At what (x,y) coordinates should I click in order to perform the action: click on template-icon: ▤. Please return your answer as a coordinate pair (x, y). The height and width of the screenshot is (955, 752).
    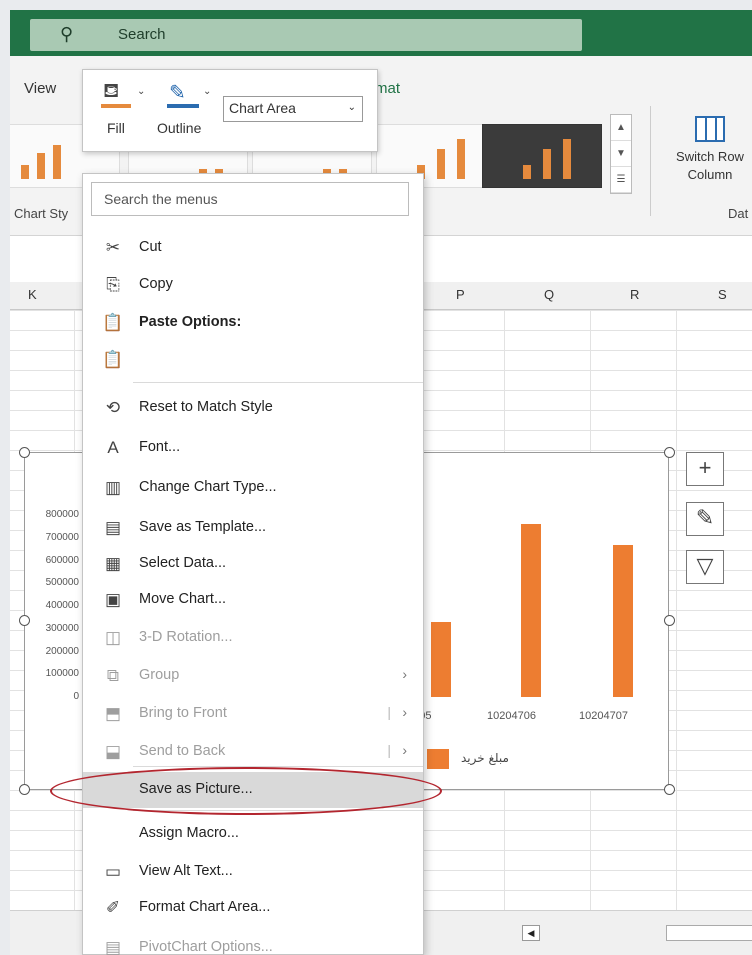
    Looking at the image, I should click on (113, 527).